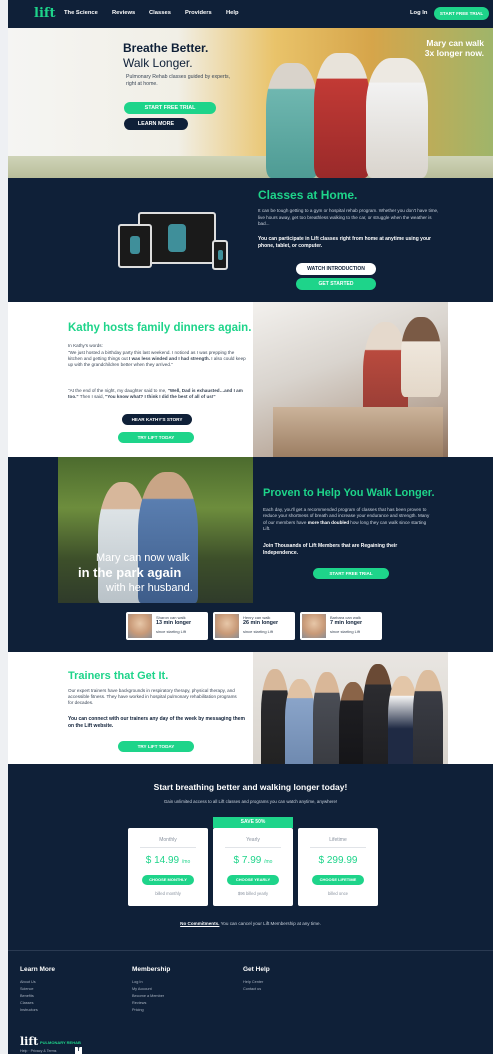 Image resolution: width=493 pixels, height=1054 pixels. Describe the element at coordinates (220, 255) in the screenshot. I see `phone-device-image` at that location.